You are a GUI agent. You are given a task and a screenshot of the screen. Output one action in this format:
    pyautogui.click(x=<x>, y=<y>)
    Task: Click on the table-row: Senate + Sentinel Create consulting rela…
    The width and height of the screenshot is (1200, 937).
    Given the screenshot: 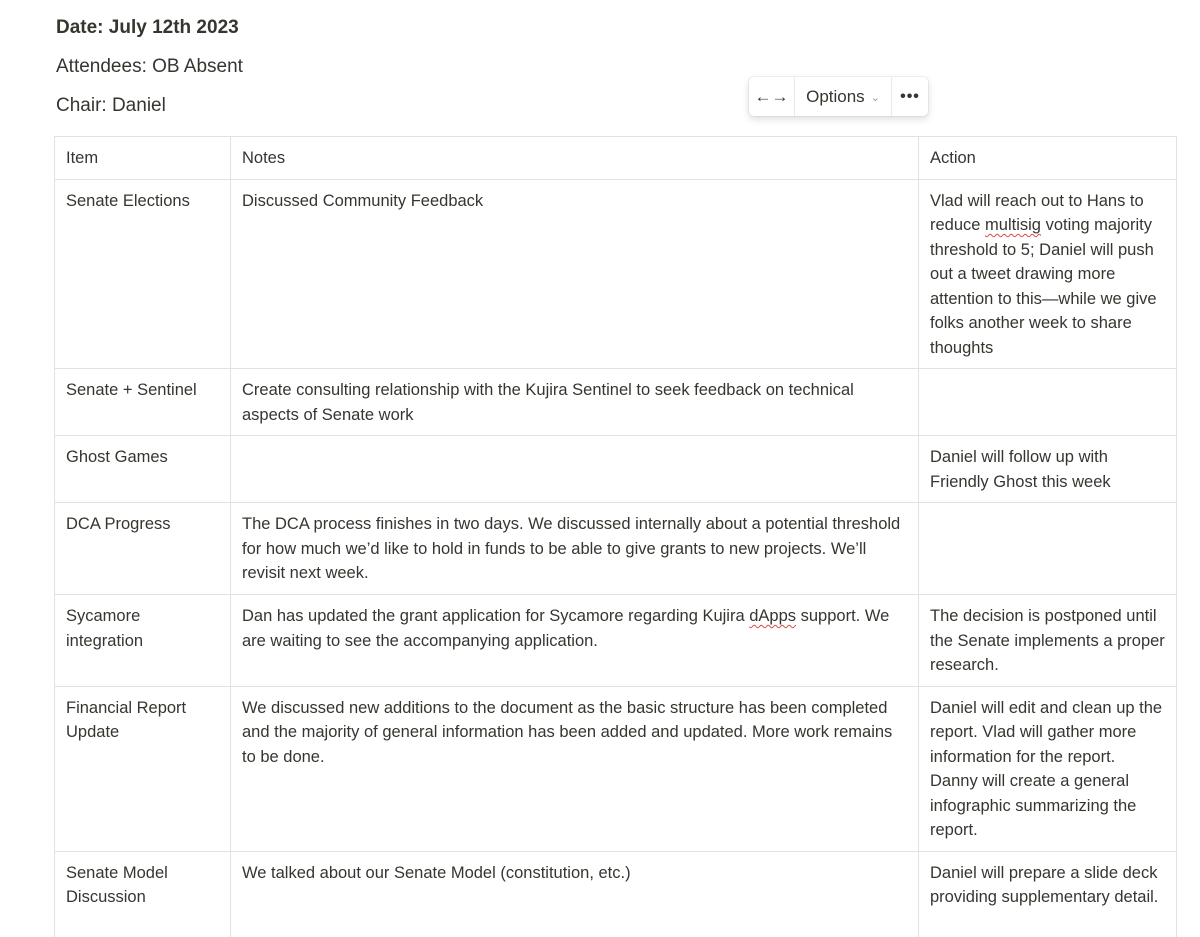 What is the action you would take?
    pyautogui.click(x=615, y=402)
    